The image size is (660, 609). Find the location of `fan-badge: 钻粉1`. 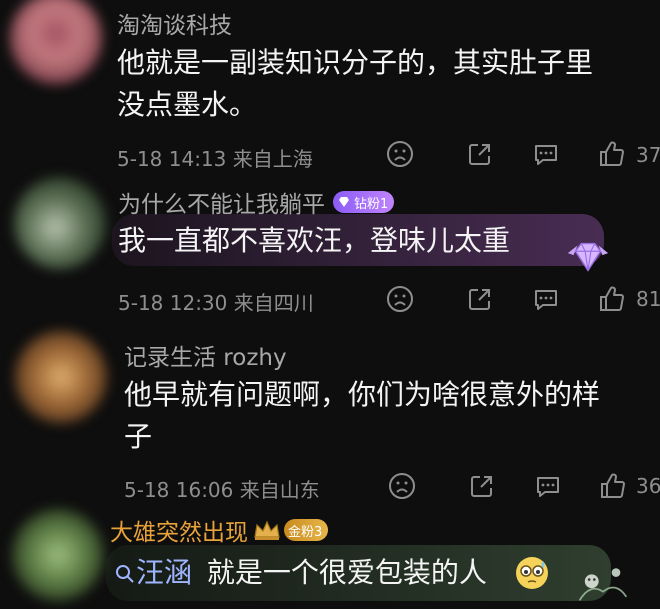

fan-badge: 钻粉1 is located at coordinates (364, 202).